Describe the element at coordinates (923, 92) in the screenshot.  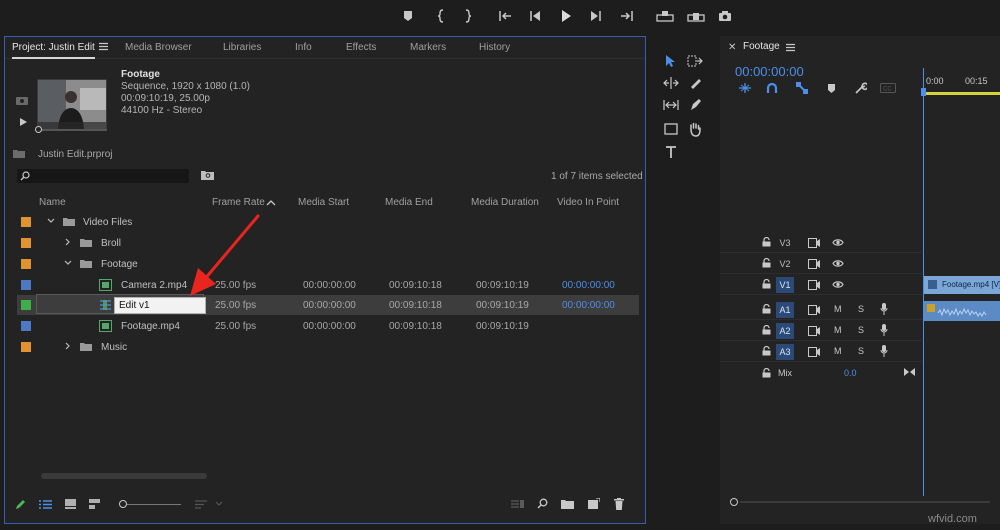
I see `playhead-handle` at that location.